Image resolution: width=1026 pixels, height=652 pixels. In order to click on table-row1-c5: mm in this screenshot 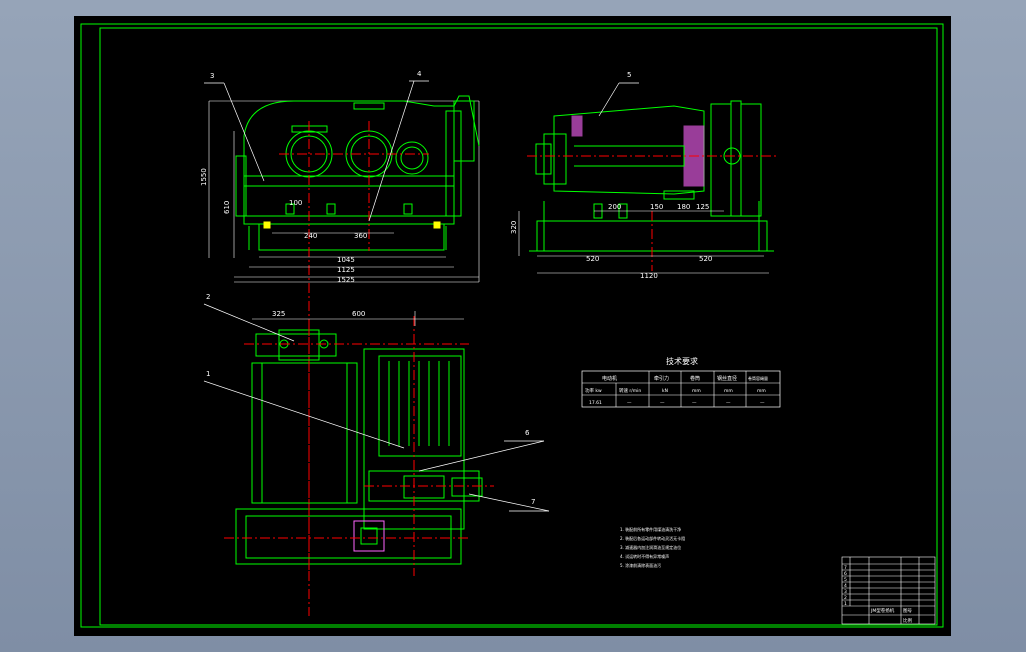, I will do `click(728, 391)`.